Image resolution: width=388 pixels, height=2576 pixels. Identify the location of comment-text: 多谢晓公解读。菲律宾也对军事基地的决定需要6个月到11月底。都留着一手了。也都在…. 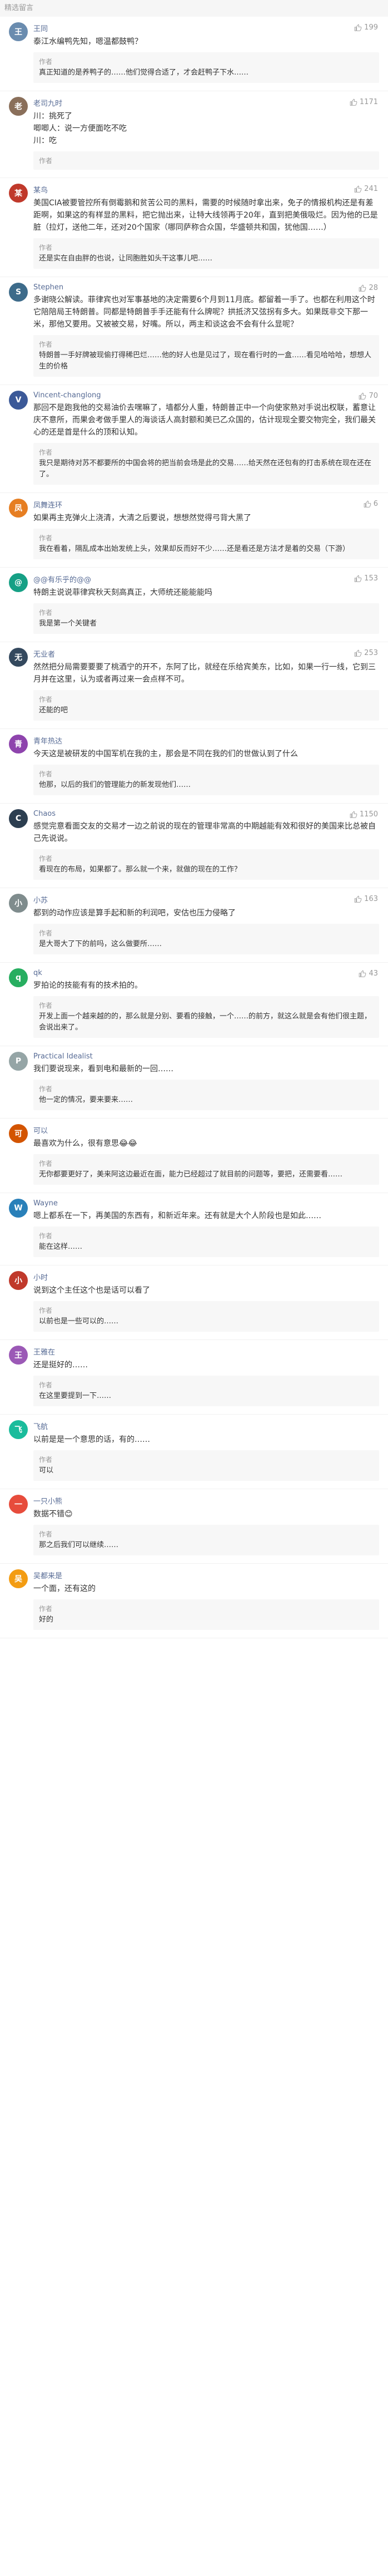
(204, 312).